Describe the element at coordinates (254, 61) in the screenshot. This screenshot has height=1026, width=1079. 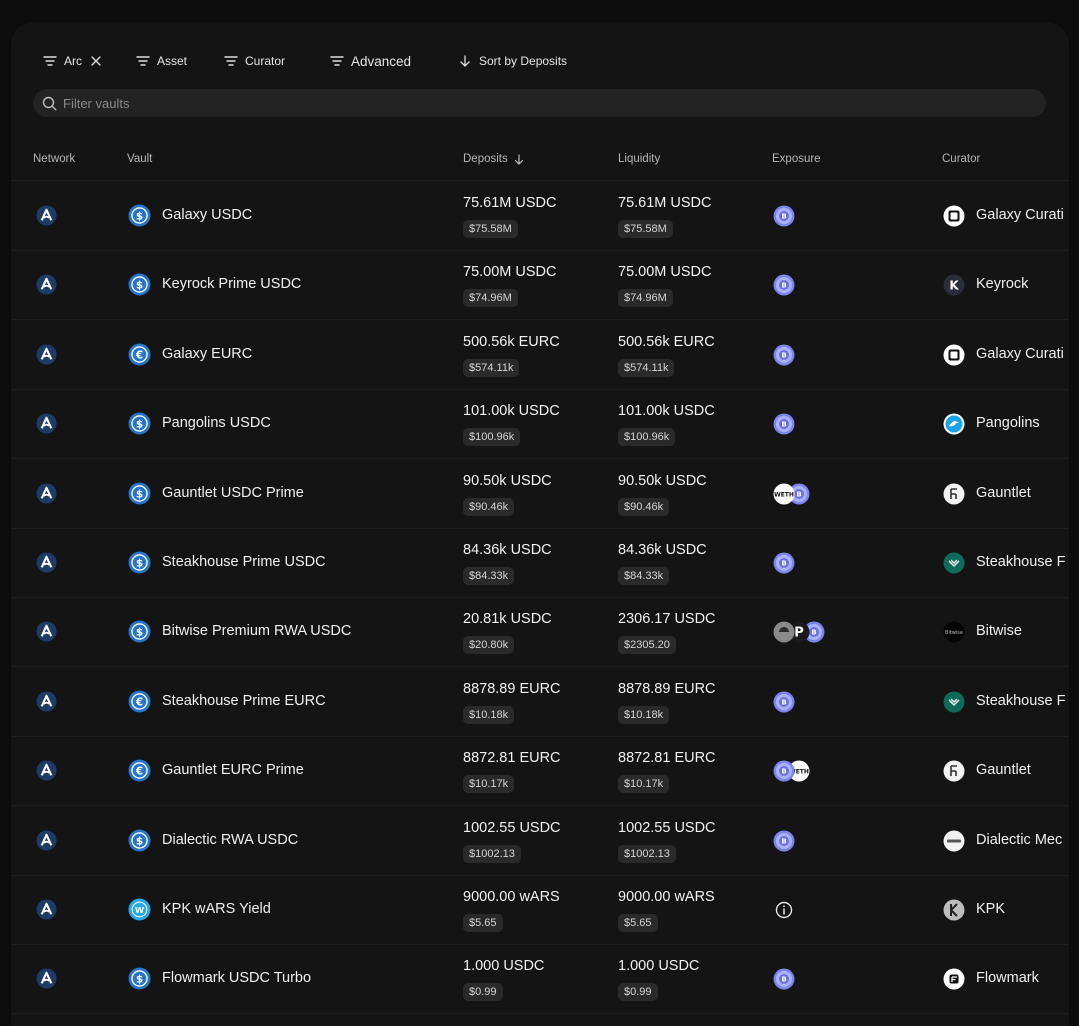
I see `curator-filter-button: Curator` at that location.